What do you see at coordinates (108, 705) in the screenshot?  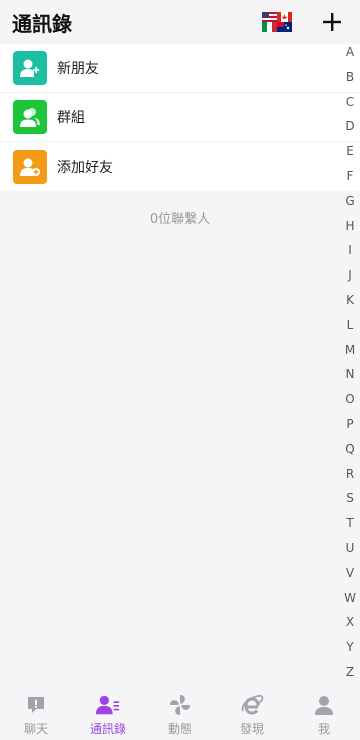 I see `contacts-icon` at bounding box center [108, 705].